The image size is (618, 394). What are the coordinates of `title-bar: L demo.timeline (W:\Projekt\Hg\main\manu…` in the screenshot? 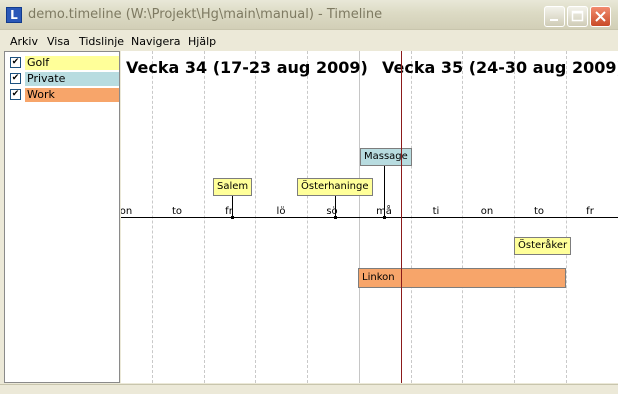 It's located at (309, 15).